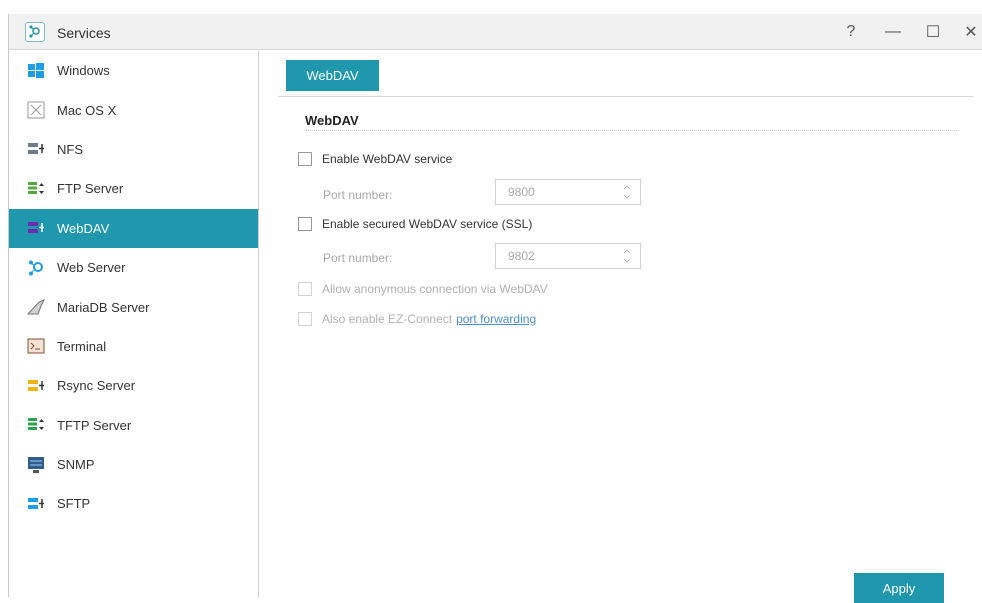  Describe the element at coordinates (91, 268) in the screenshot. I see `sidebar-item-label: Web Server` at that location.